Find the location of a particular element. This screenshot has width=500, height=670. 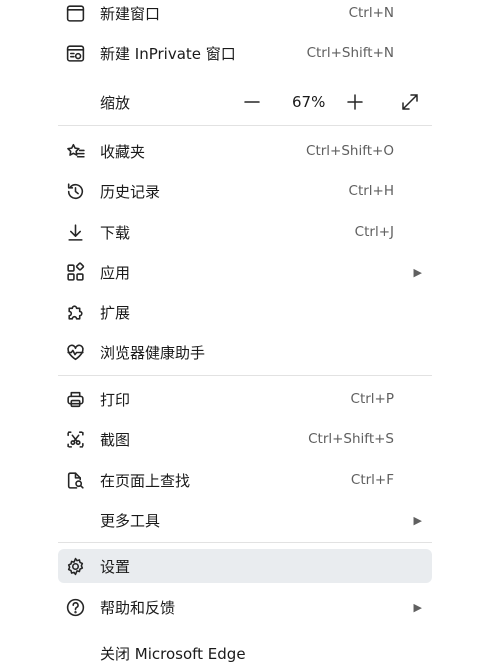

expand-icon is located at coordinates (410, 102).